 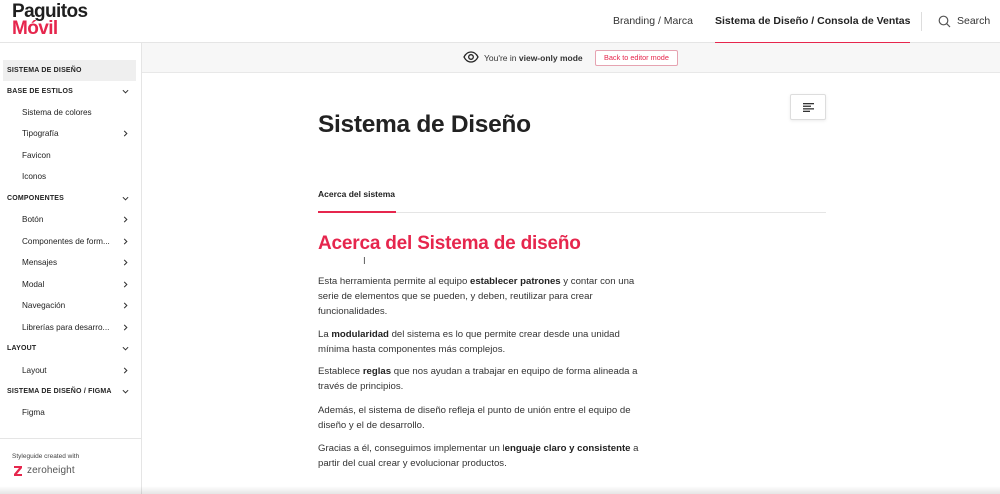 What do you see at coordinates (70, 262) in the screenshot?
I see `sidebar-item-mensajes: Mensajes` at bounding box center [70, 262].